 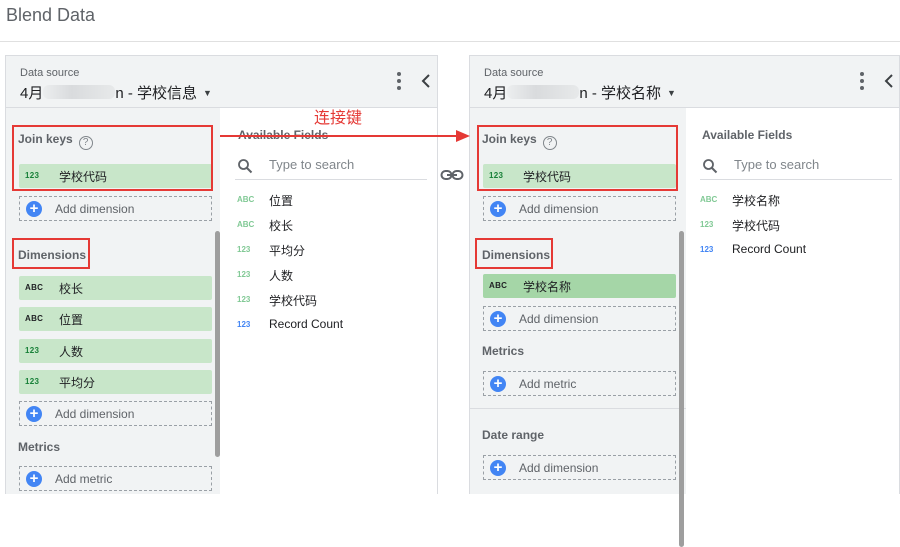 I want to click on data-source-selector: 4月 n - 学校名称 ▼, so click(x=580, y=92).